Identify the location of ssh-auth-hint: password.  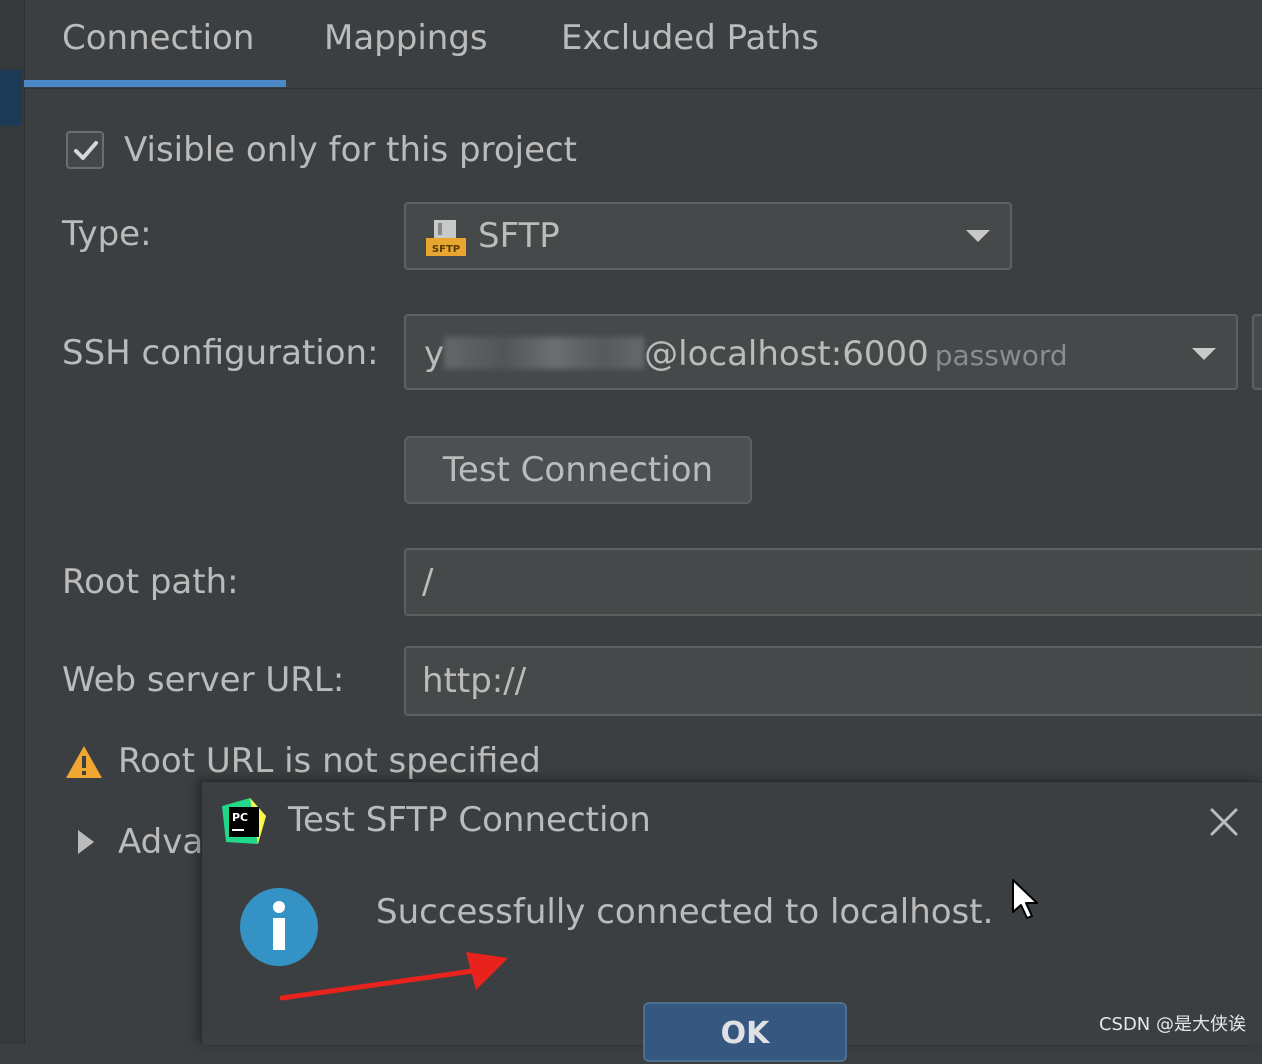
(1001, 355).